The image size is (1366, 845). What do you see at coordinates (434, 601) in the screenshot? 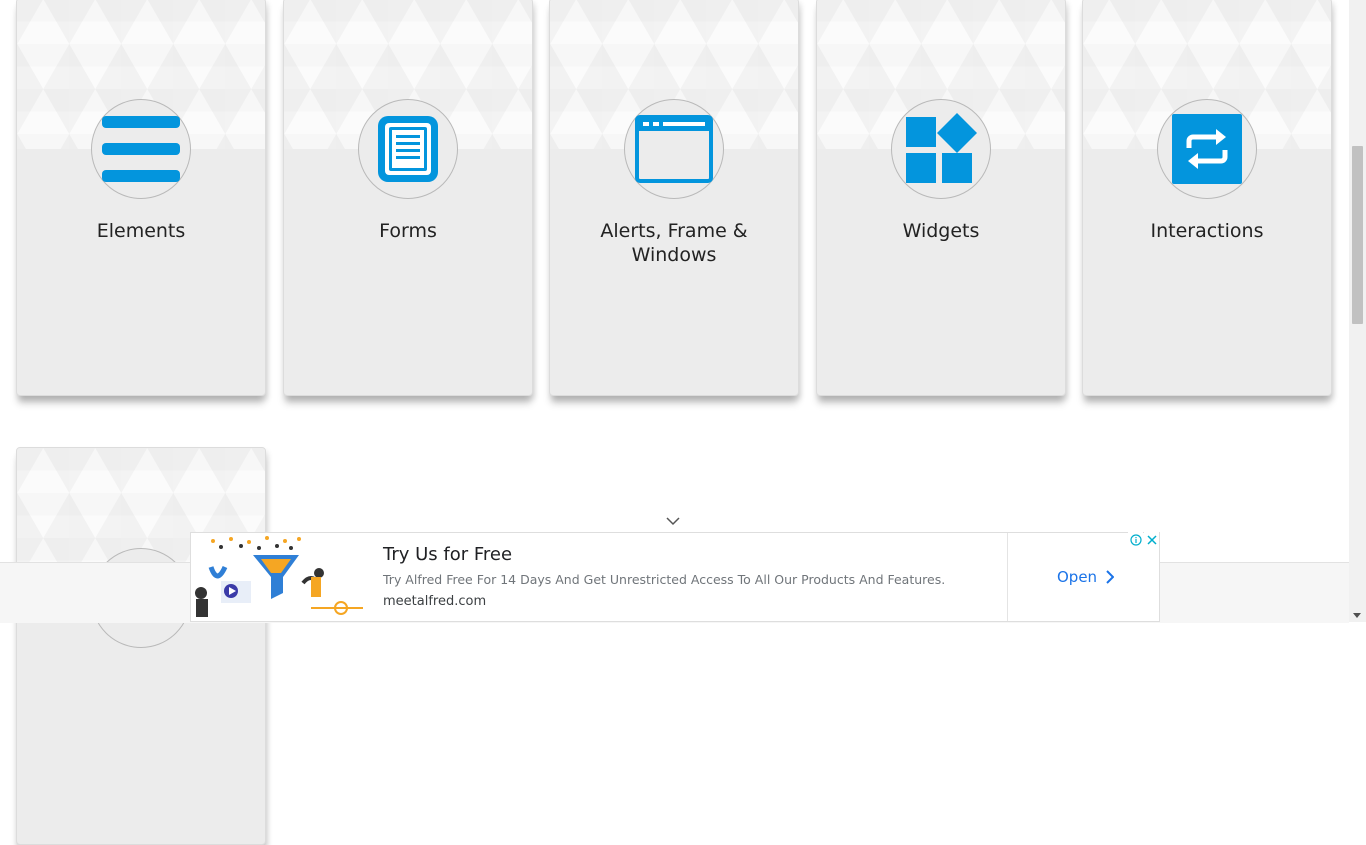
I see `ad-url: meetalfred.com` at bounding box center [434, 601].